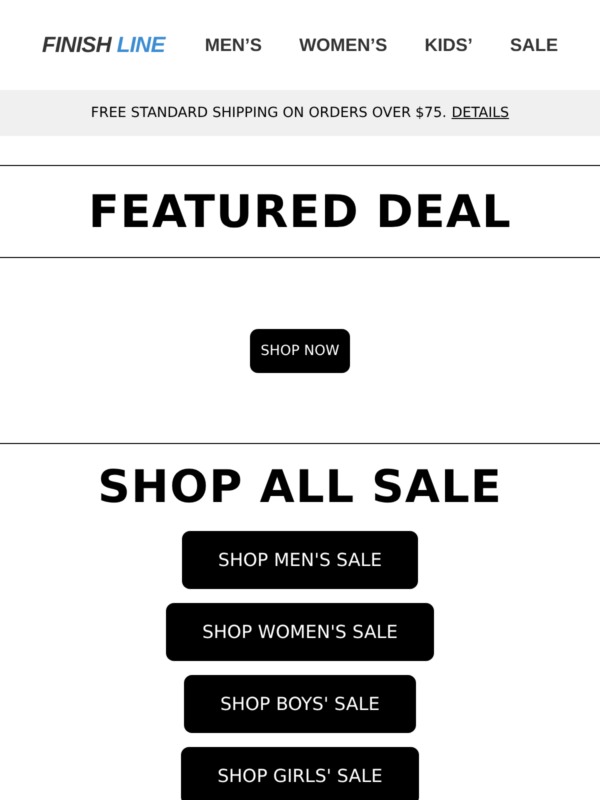 The height and width of the screenshot is (800, 600). What do you see at coordinates (481, 113) in the screenshot?
I see `details-link: DETAILS` at bounding box center [481, 113].